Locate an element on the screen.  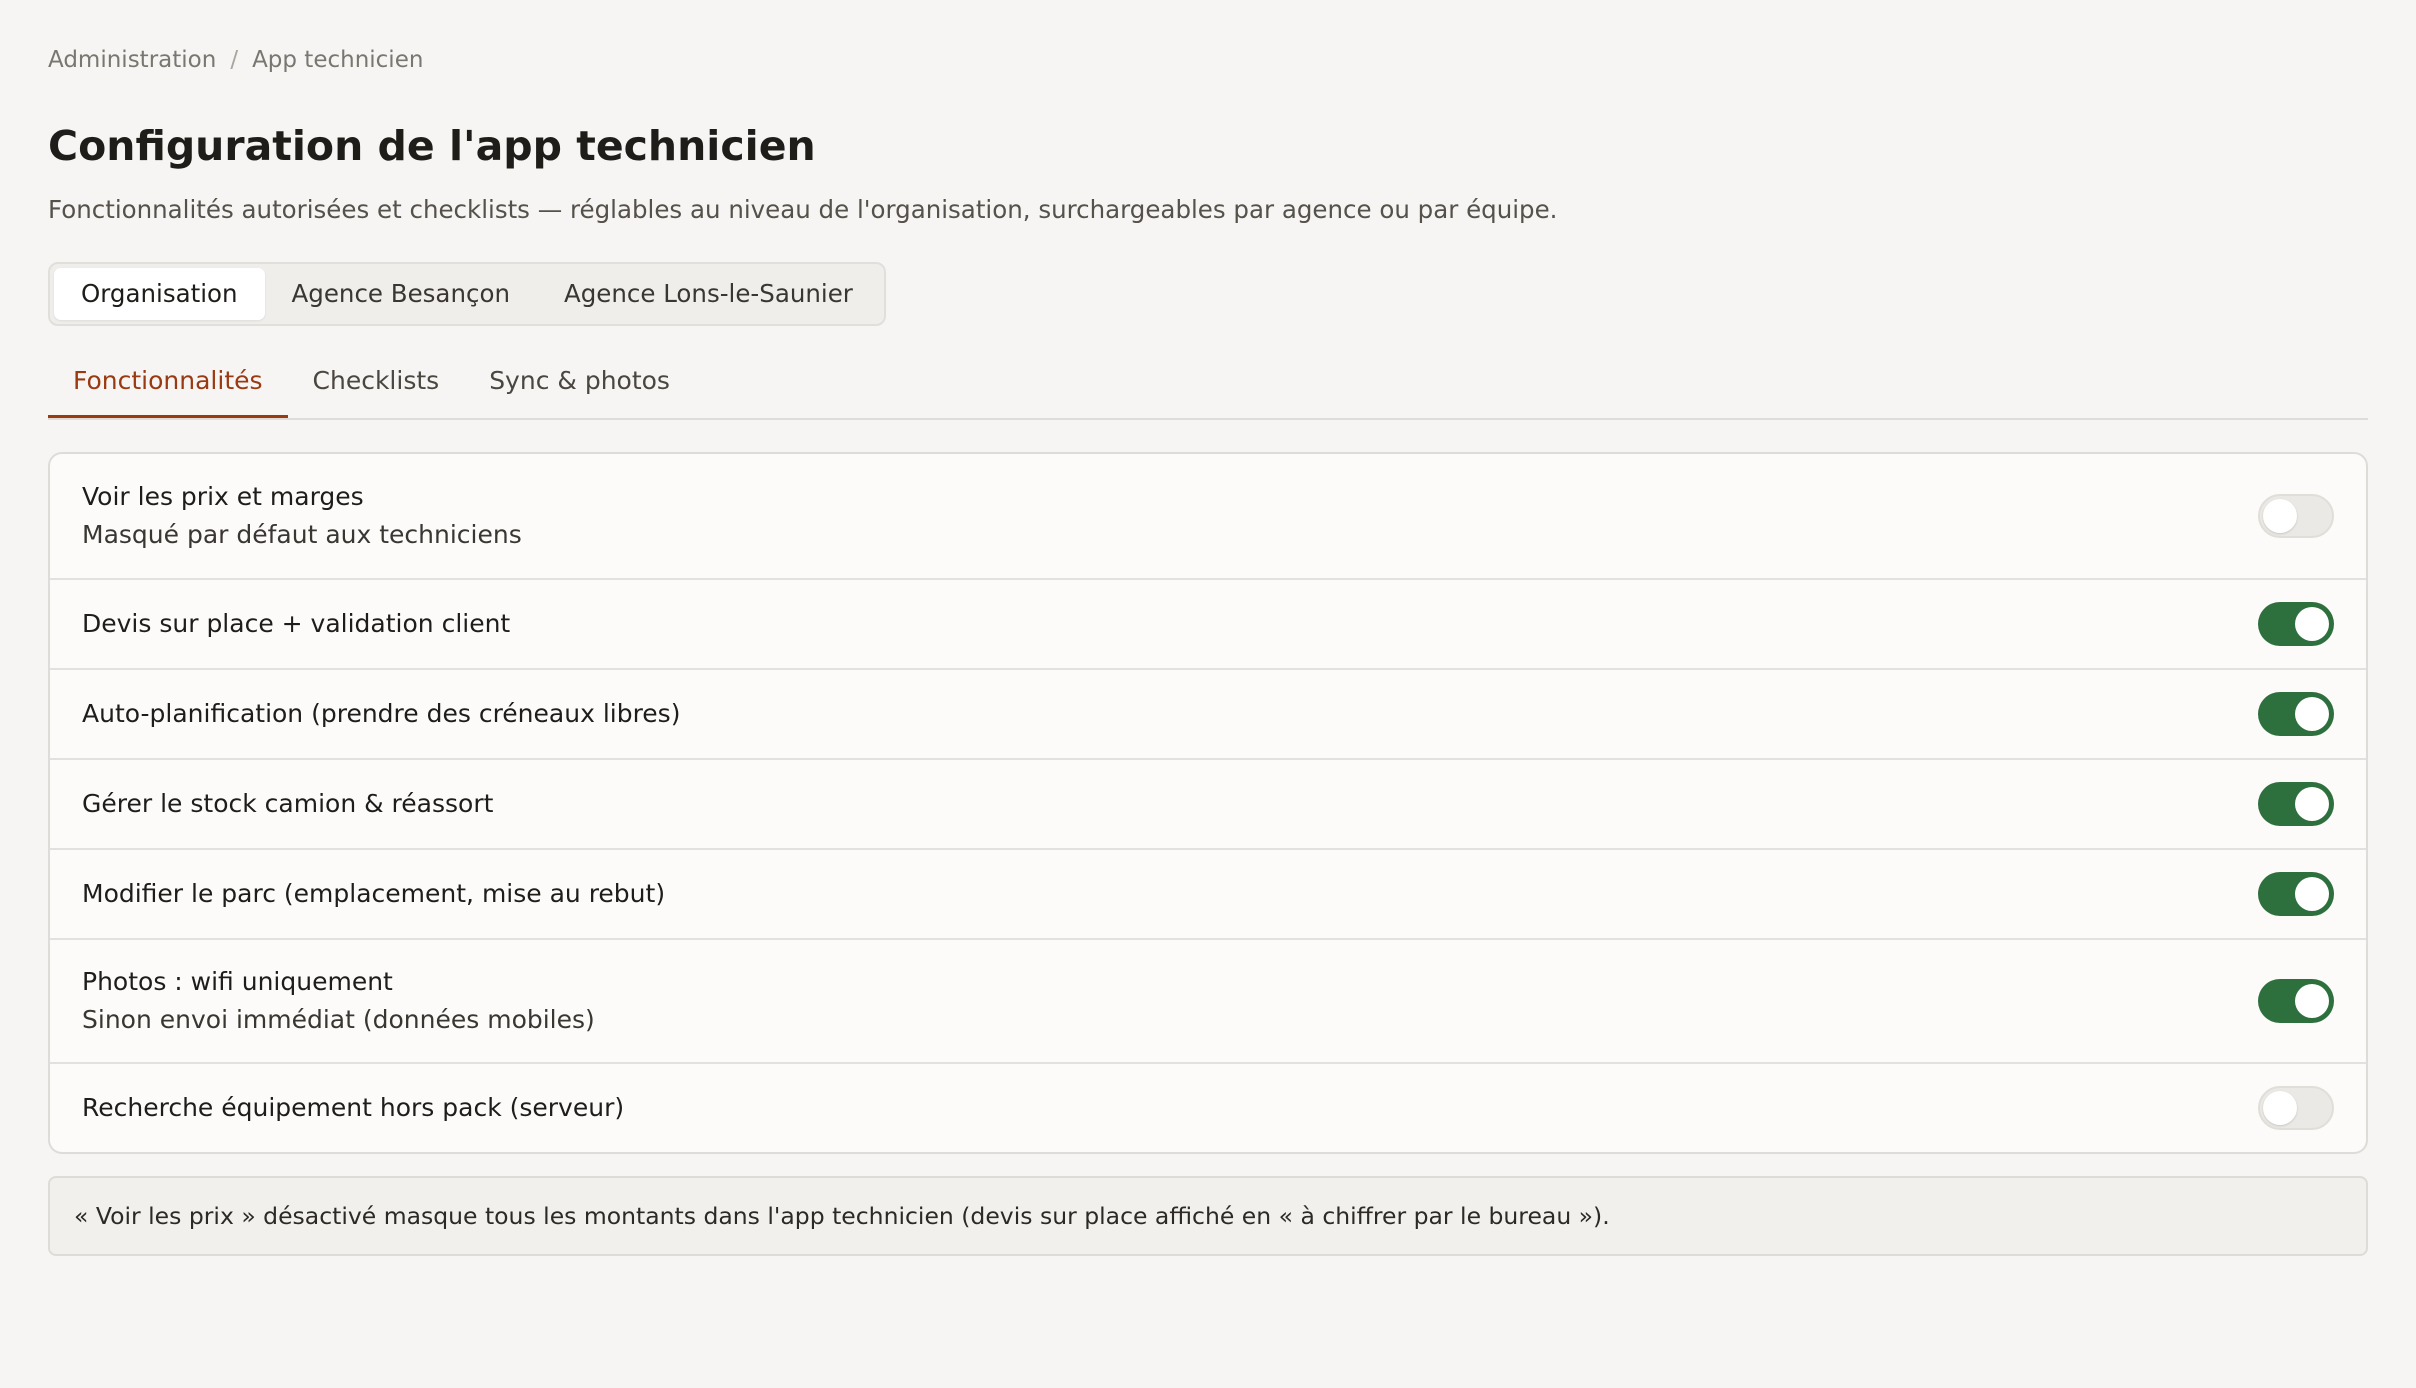
scope-agence-lons-le-saunier: Agence Lons-le-Saunier is located at coordinates (708, 294).